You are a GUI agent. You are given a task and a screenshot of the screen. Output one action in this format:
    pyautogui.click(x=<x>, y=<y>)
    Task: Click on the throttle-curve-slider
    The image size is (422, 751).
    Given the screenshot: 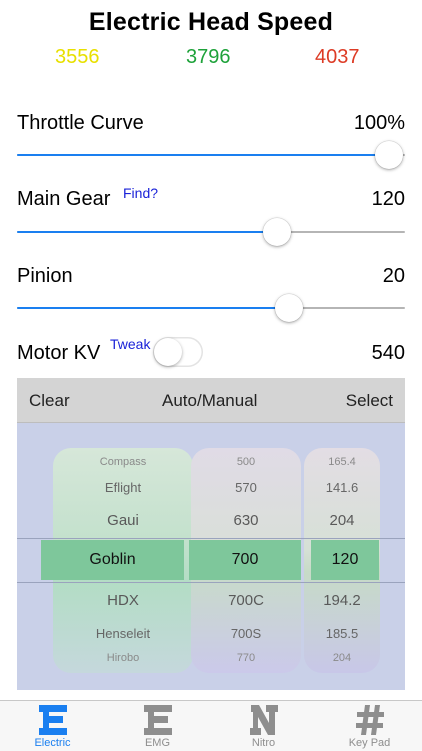 What is the action you would take?
    pyautogui.click(x=211, y=155)
    